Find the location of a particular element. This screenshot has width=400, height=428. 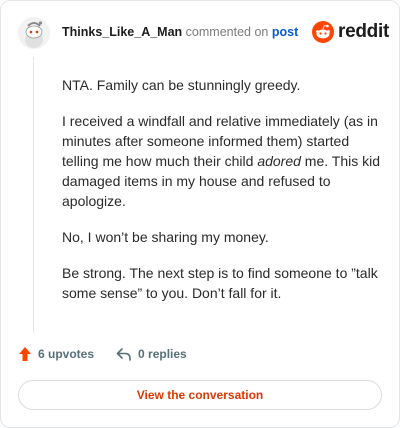

post-link: post is located at coordinates (285, 32).